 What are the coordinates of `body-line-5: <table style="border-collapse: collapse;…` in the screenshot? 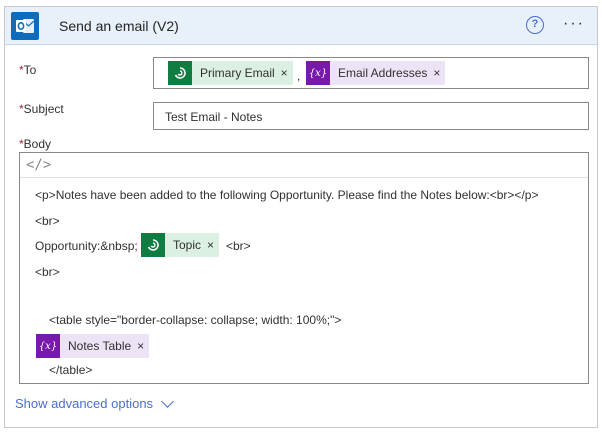 It's located at (195, 320).